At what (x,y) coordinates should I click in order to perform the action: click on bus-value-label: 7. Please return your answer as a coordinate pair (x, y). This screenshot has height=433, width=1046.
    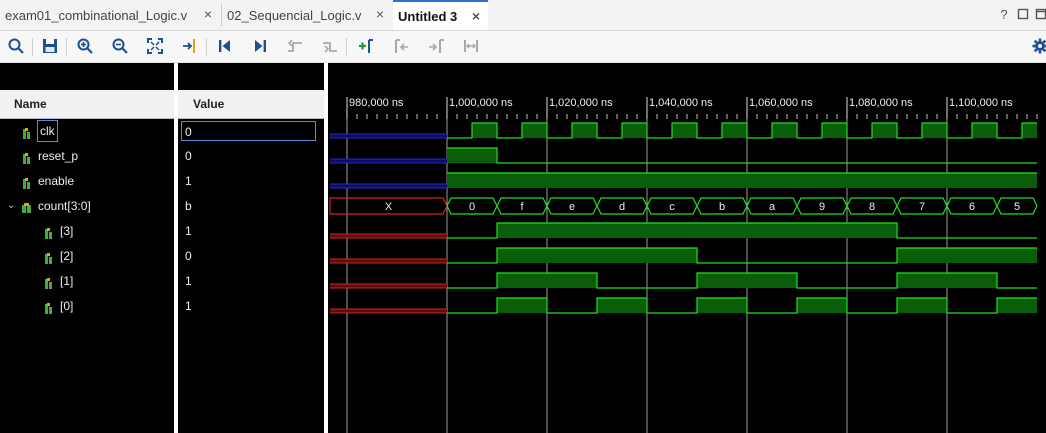
    Looking at the image, I should click on (922, 207).